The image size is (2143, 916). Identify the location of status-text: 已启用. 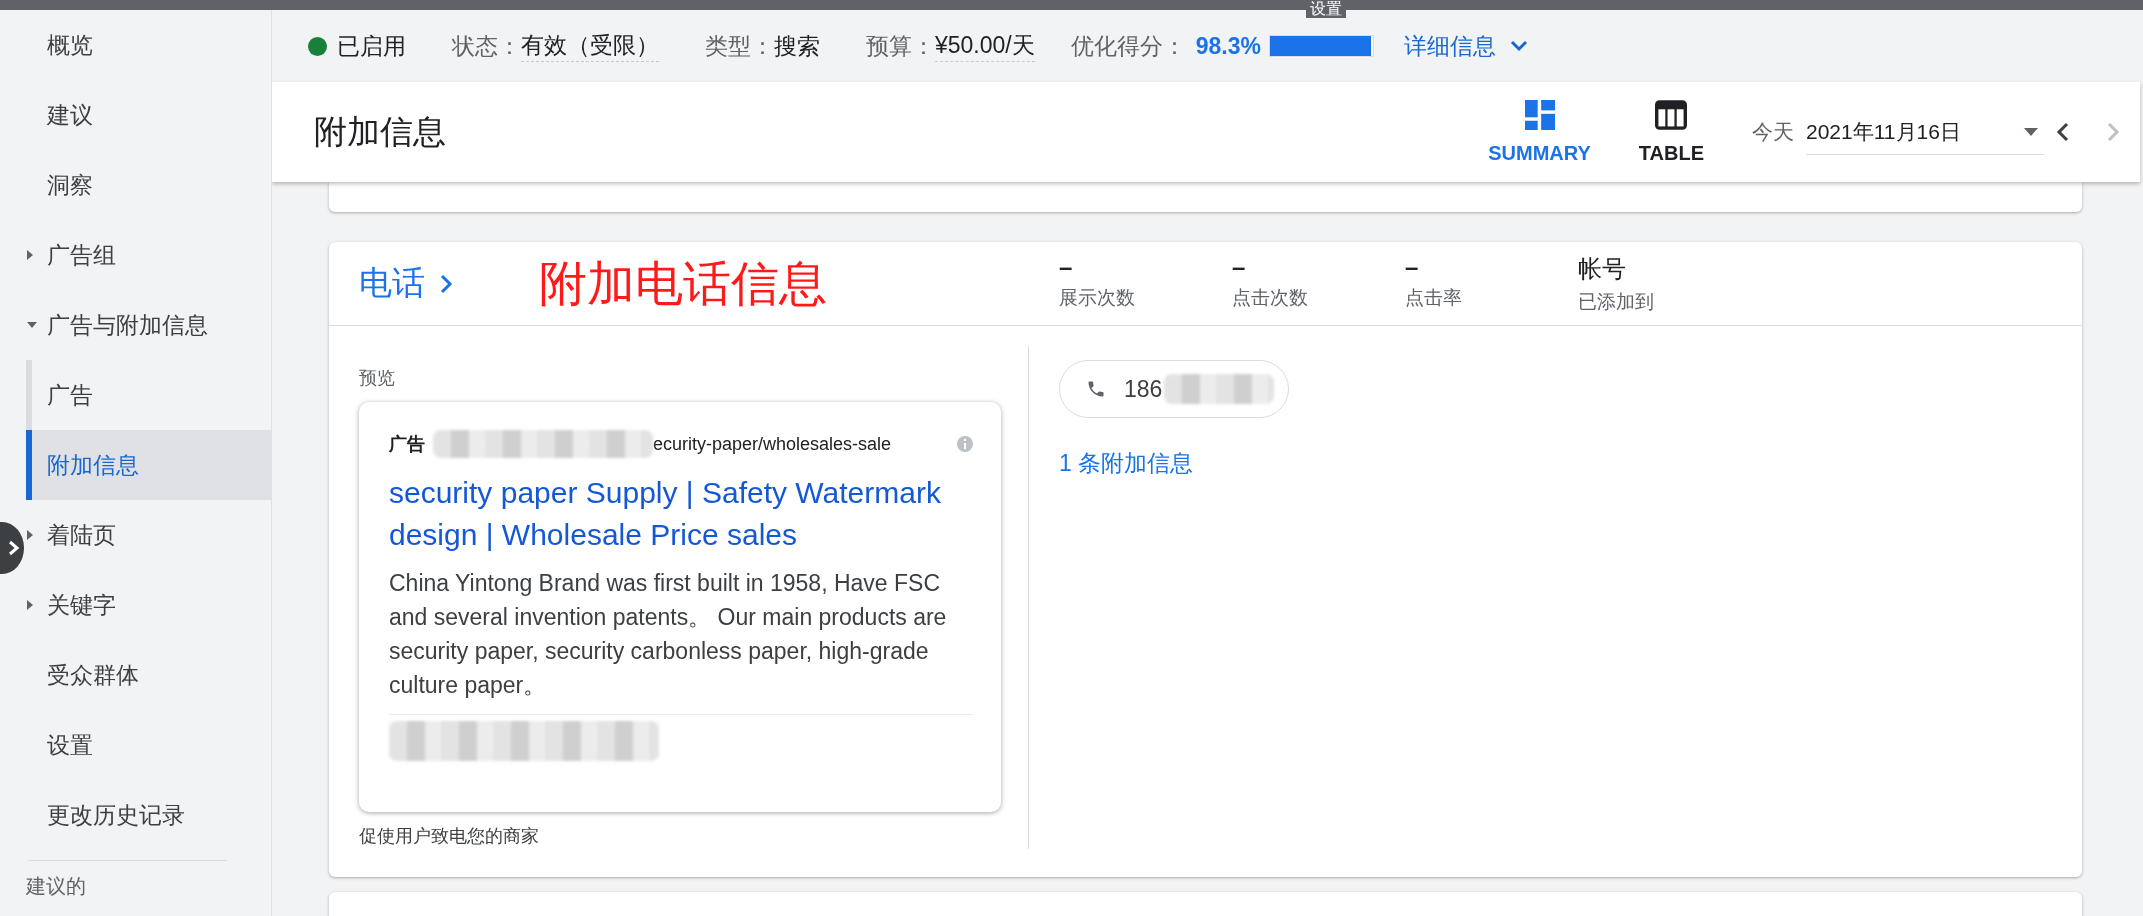
(371, 46).